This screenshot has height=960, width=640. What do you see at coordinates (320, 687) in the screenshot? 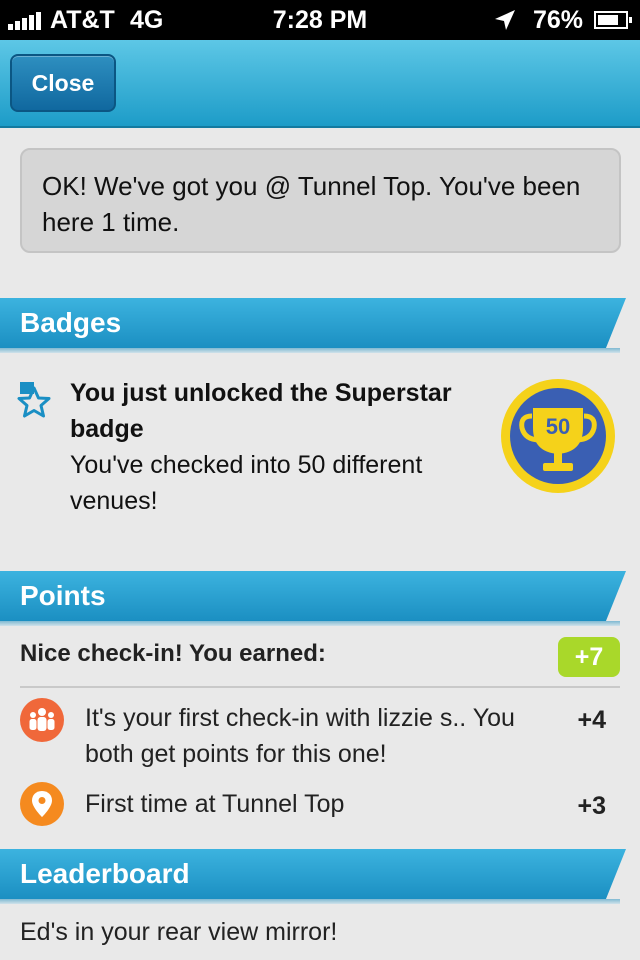
I see `divider` at bounding box center [320, 687].